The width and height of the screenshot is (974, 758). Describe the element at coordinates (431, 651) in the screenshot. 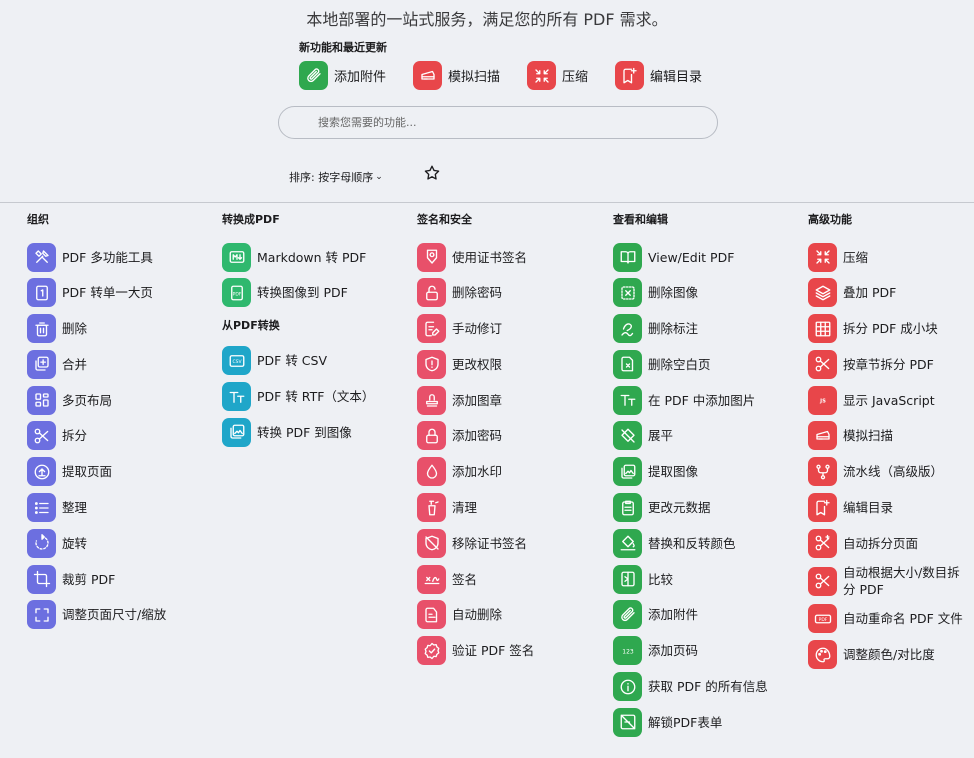

I see `verified-icon` at that location.